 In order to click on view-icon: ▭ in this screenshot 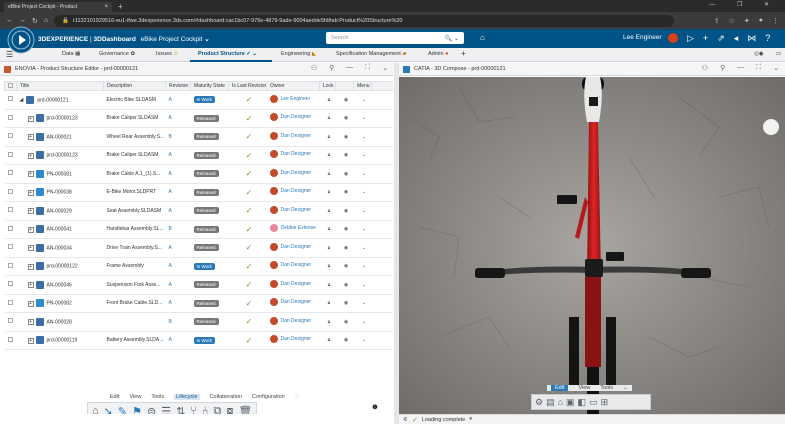, I will do `click(593, 402)`.